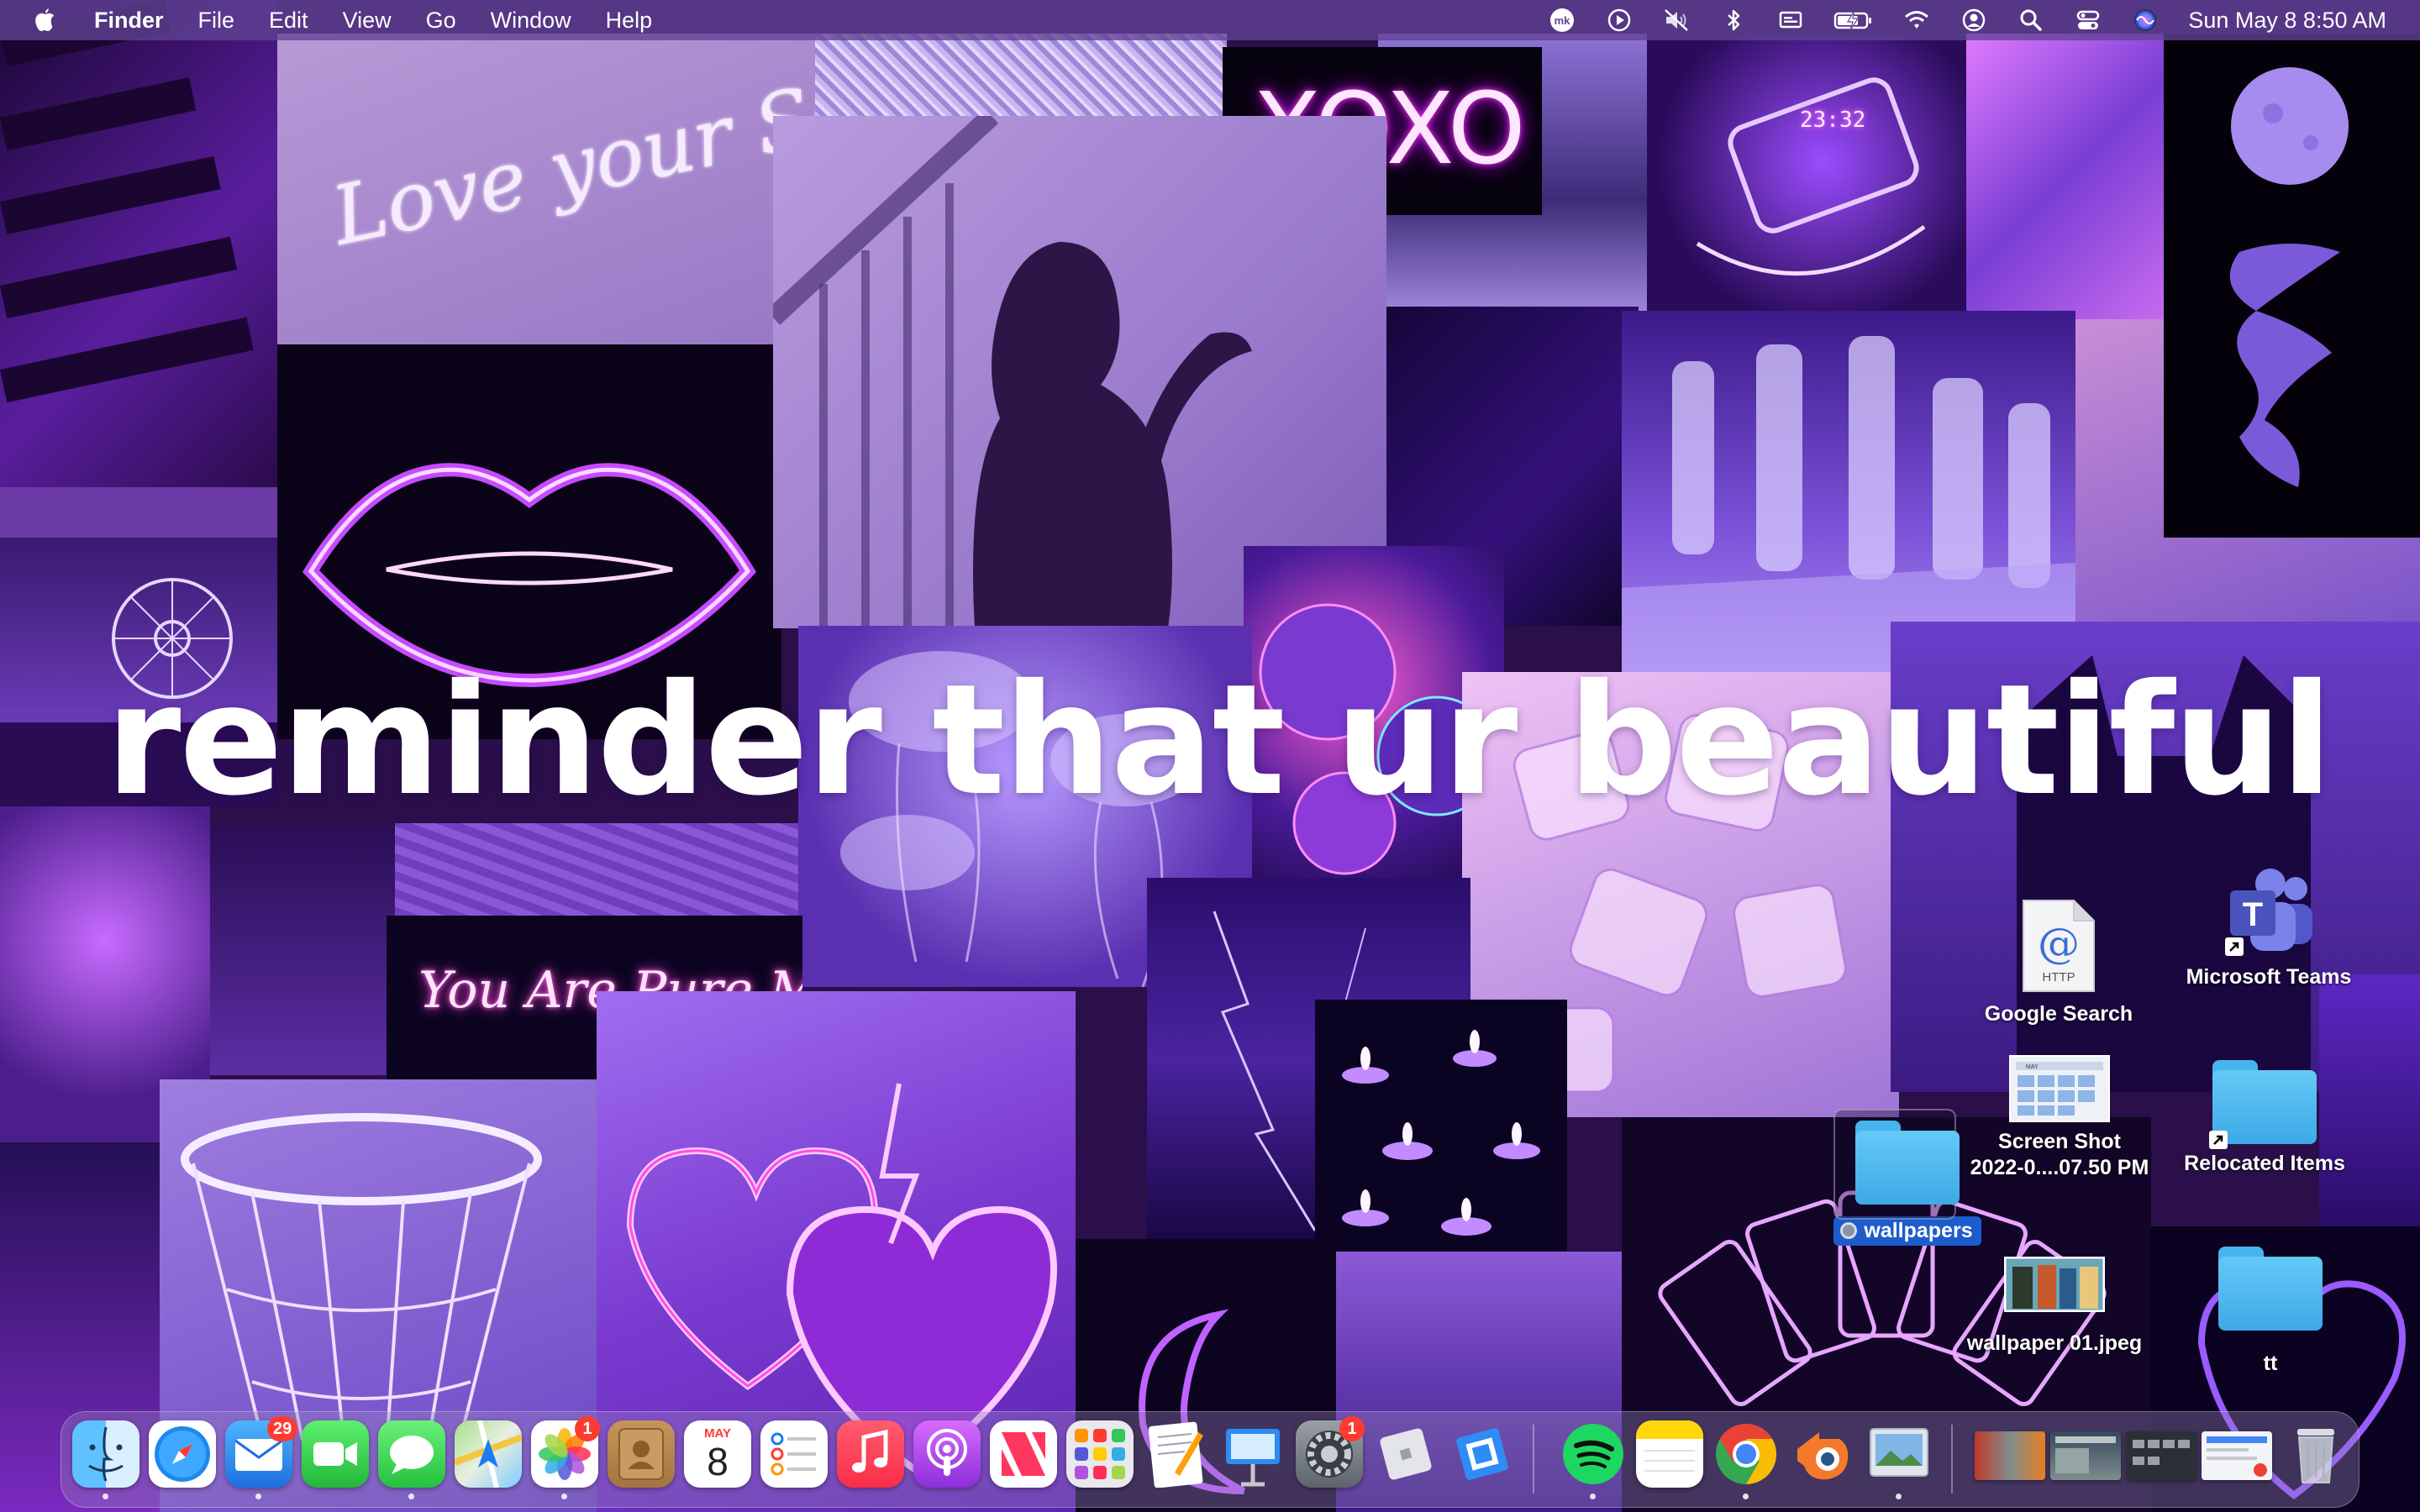  Describe the element at coordinates (1832, 120) in the screenshot. I see `phone-time-text: 23:32` at that location.